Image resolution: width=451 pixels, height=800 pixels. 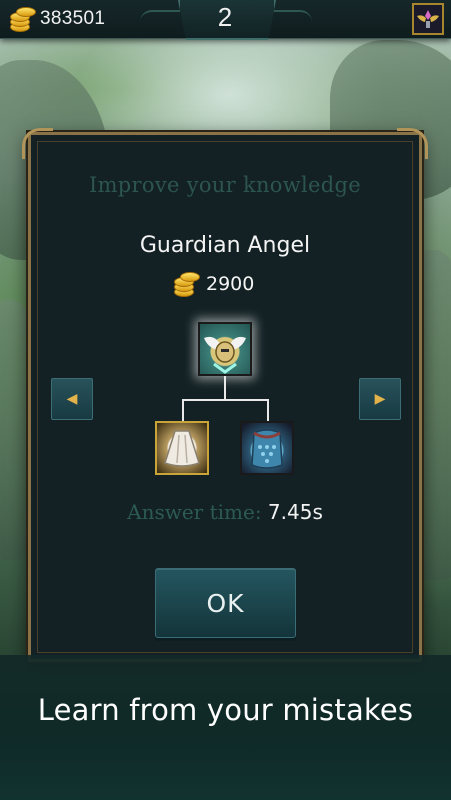 What do you see at coordinates (37, 143) in the screenshot?
I see `frame-corner-left` at bounding box center [37, 143].